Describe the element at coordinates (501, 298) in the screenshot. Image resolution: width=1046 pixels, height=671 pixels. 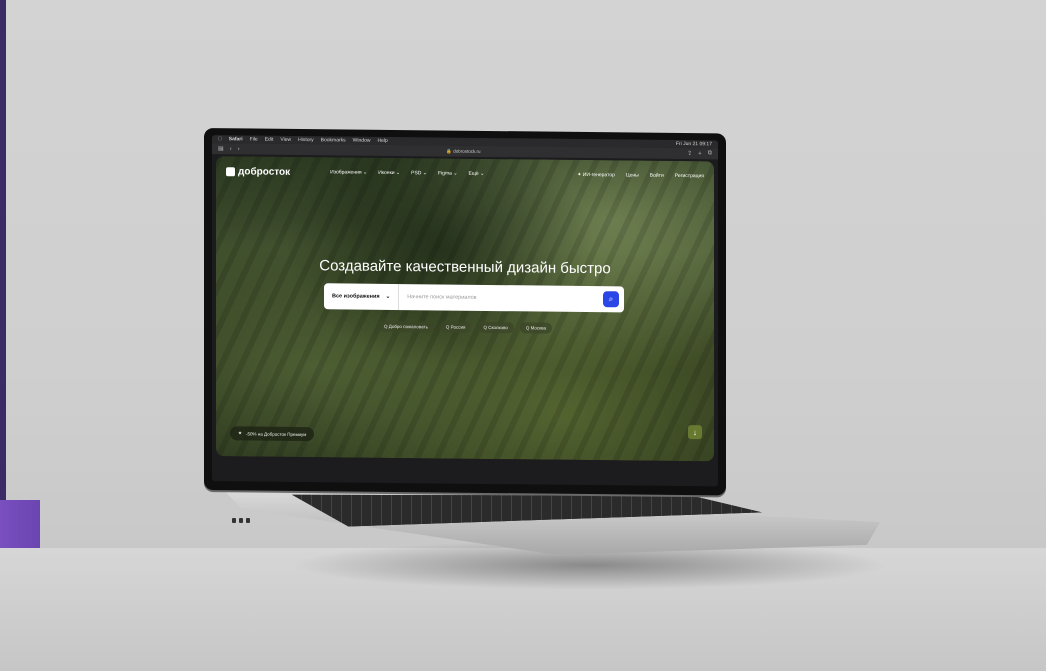
I see `search-input: Начните поиск материалов` at that location.